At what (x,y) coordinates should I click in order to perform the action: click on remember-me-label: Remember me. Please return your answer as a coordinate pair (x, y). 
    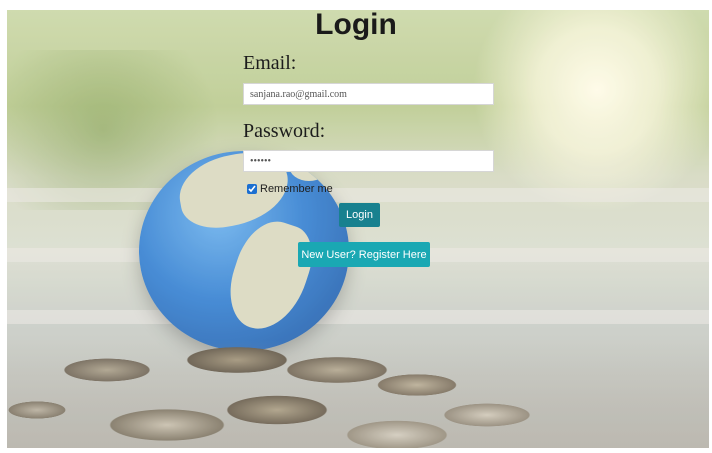
    Looking at the image, I should click on (296, 189).